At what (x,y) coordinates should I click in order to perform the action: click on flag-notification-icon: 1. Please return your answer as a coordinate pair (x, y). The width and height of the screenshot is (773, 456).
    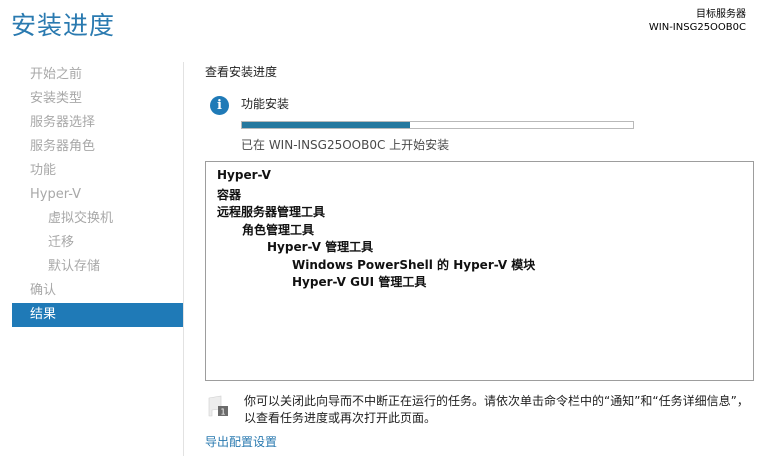
    Looking at the image, I should click on (218, 406).